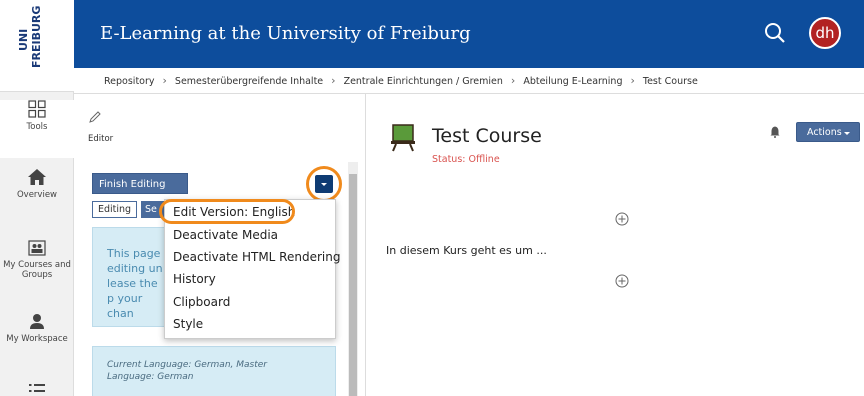 The width and height of the screenshot is (864, 396). What do you see at coordinates (95, 117) in the screenshot?
I see `pencil-icon` at bounding box center [95, 117].